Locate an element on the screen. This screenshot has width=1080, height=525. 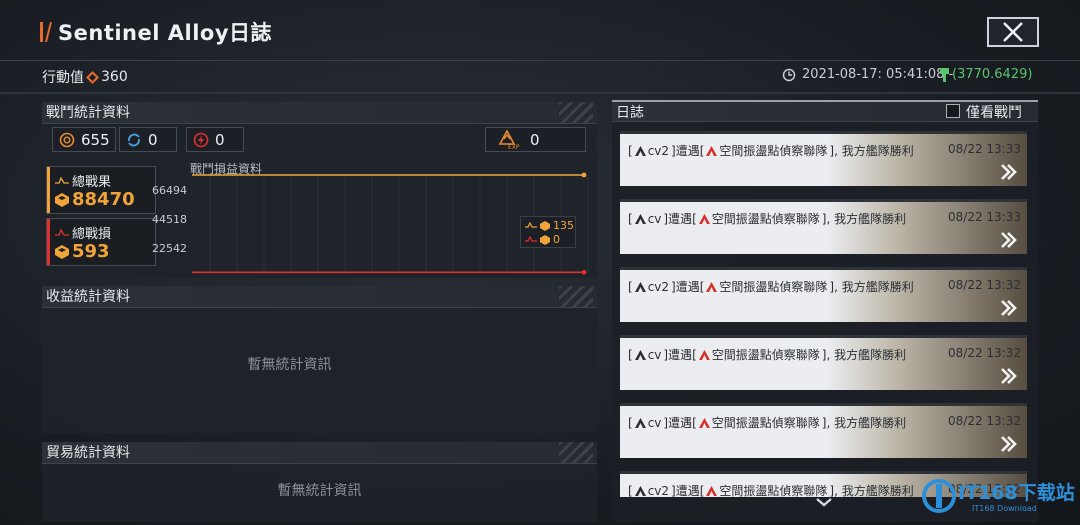
svg-text: EXP is located at coordinates (514, 147).